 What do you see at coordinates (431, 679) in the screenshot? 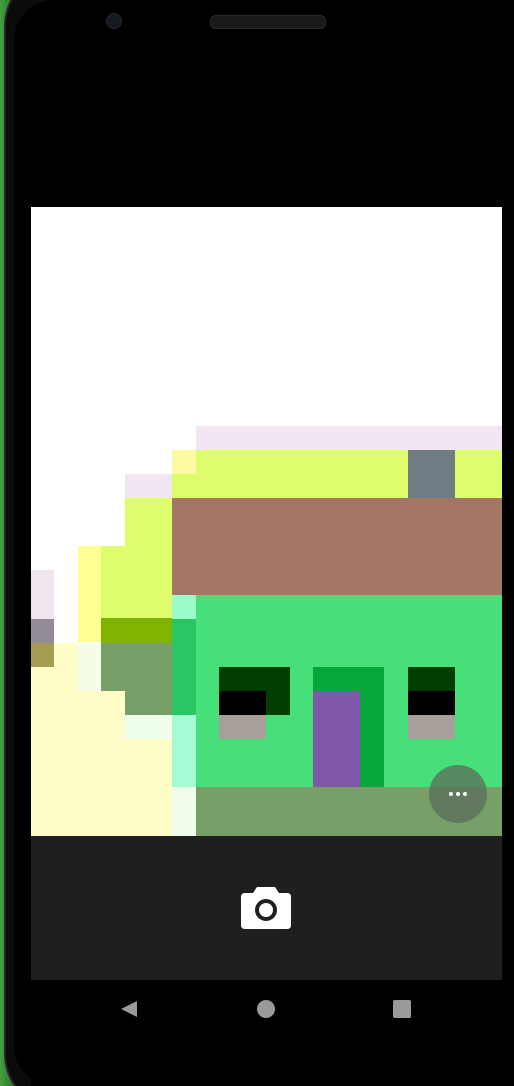
I see `right-window-top` at bounding box center [431, 679].